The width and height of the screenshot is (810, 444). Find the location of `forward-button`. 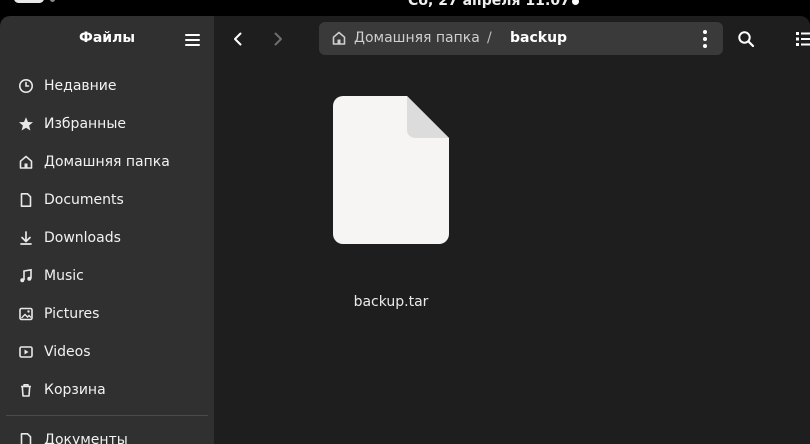

forward-button is located at coordinates (278, 39).